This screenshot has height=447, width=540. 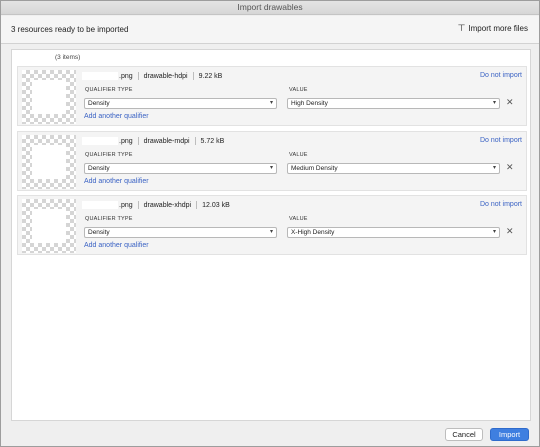 I want to click on resource-size: 5.72 kB, so click(x=212, y=141).